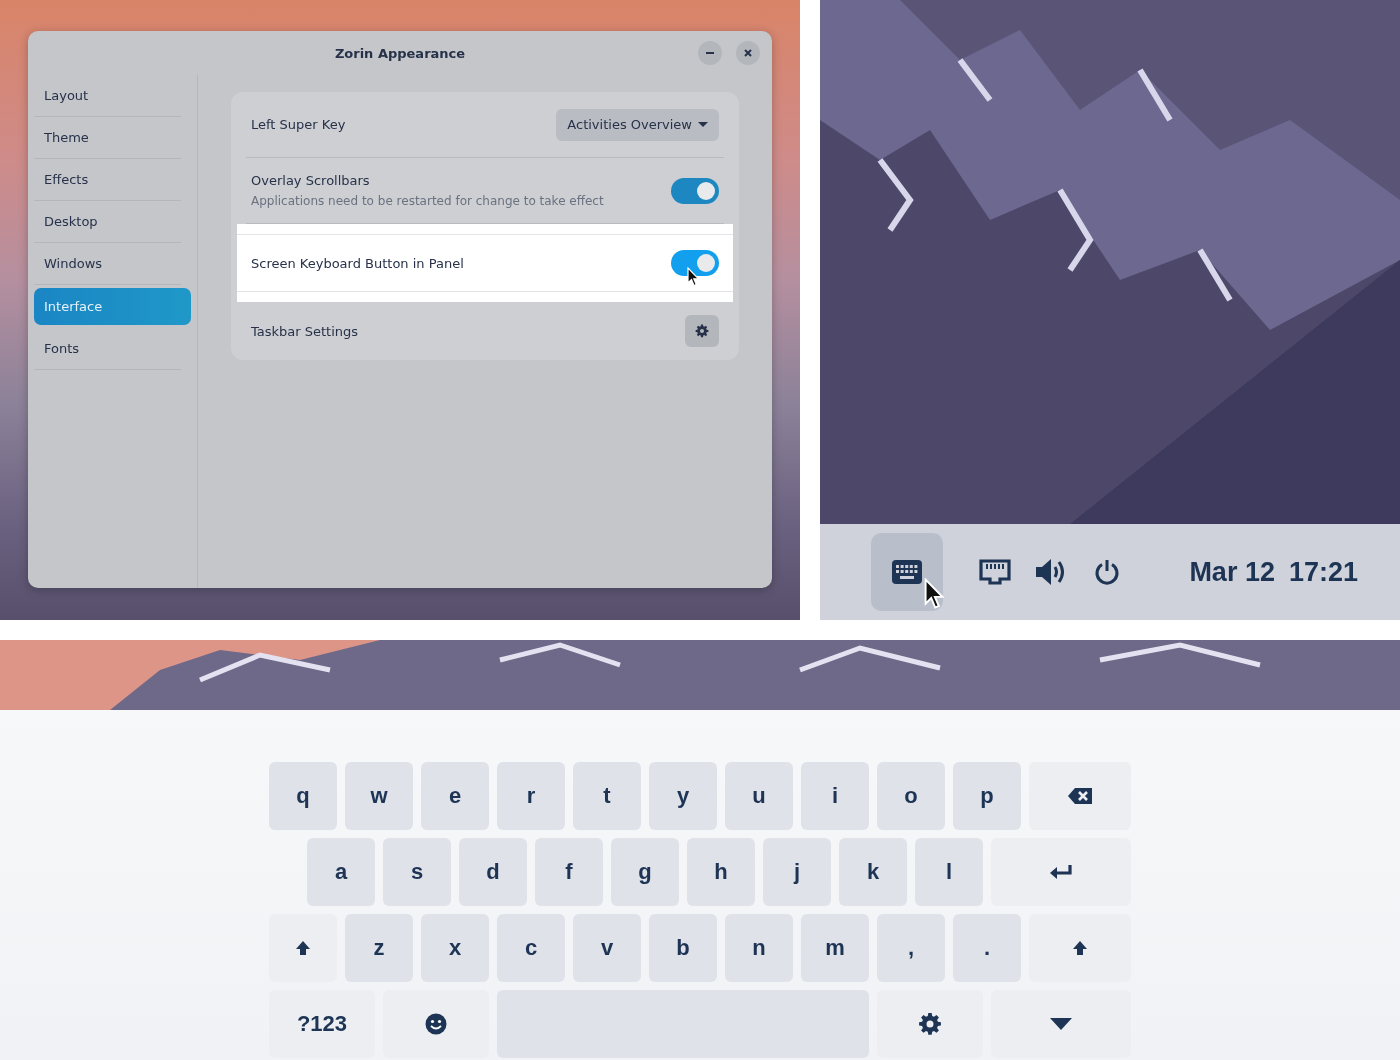  I want to click on power-icon, so click(1107, 572).